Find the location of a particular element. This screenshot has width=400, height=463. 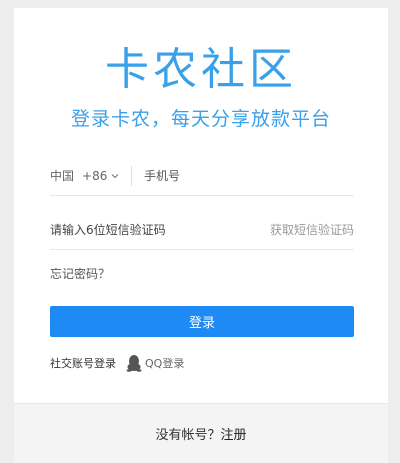

sms-code-row: 获取短信验证码 is located at coordinates (202, 230).